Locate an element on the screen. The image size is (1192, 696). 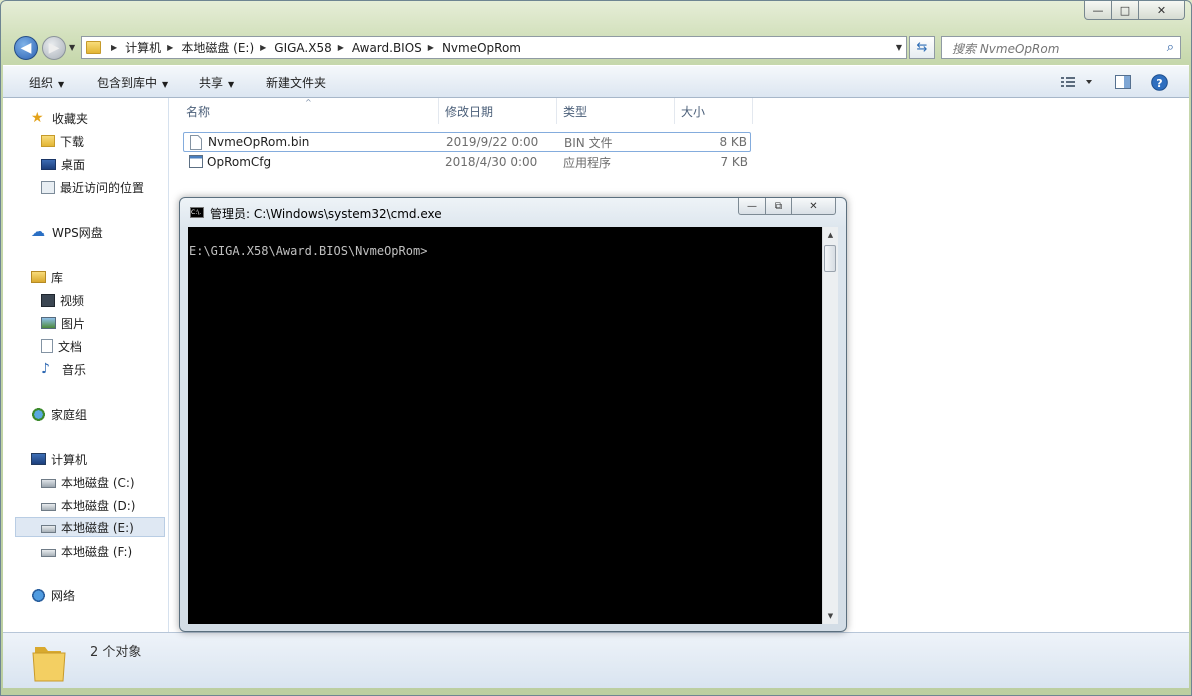
nav-downloads: 下载 is located at coordinates (62, 141).